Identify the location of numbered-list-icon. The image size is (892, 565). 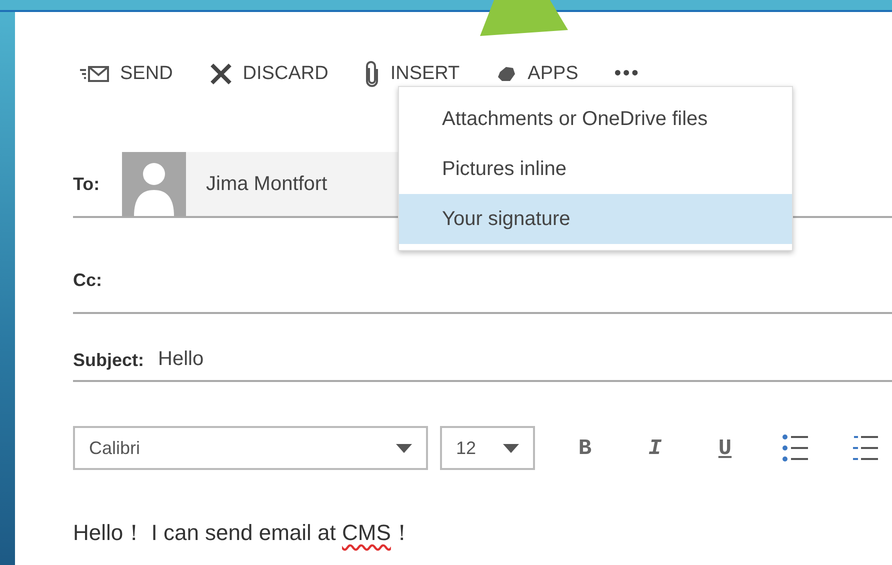
(865, 448).